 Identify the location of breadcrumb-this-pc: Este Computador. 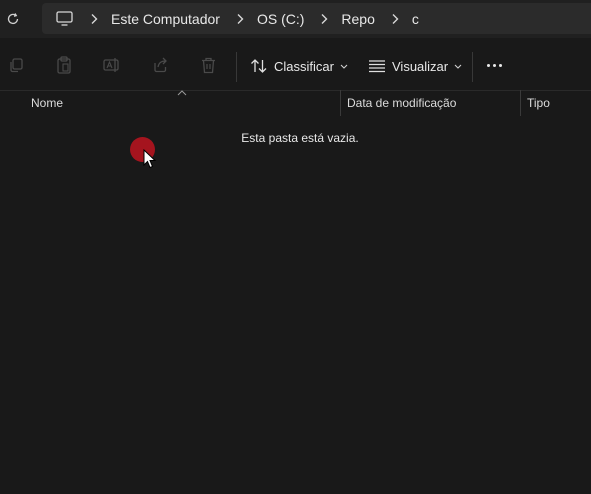
(165, 19).